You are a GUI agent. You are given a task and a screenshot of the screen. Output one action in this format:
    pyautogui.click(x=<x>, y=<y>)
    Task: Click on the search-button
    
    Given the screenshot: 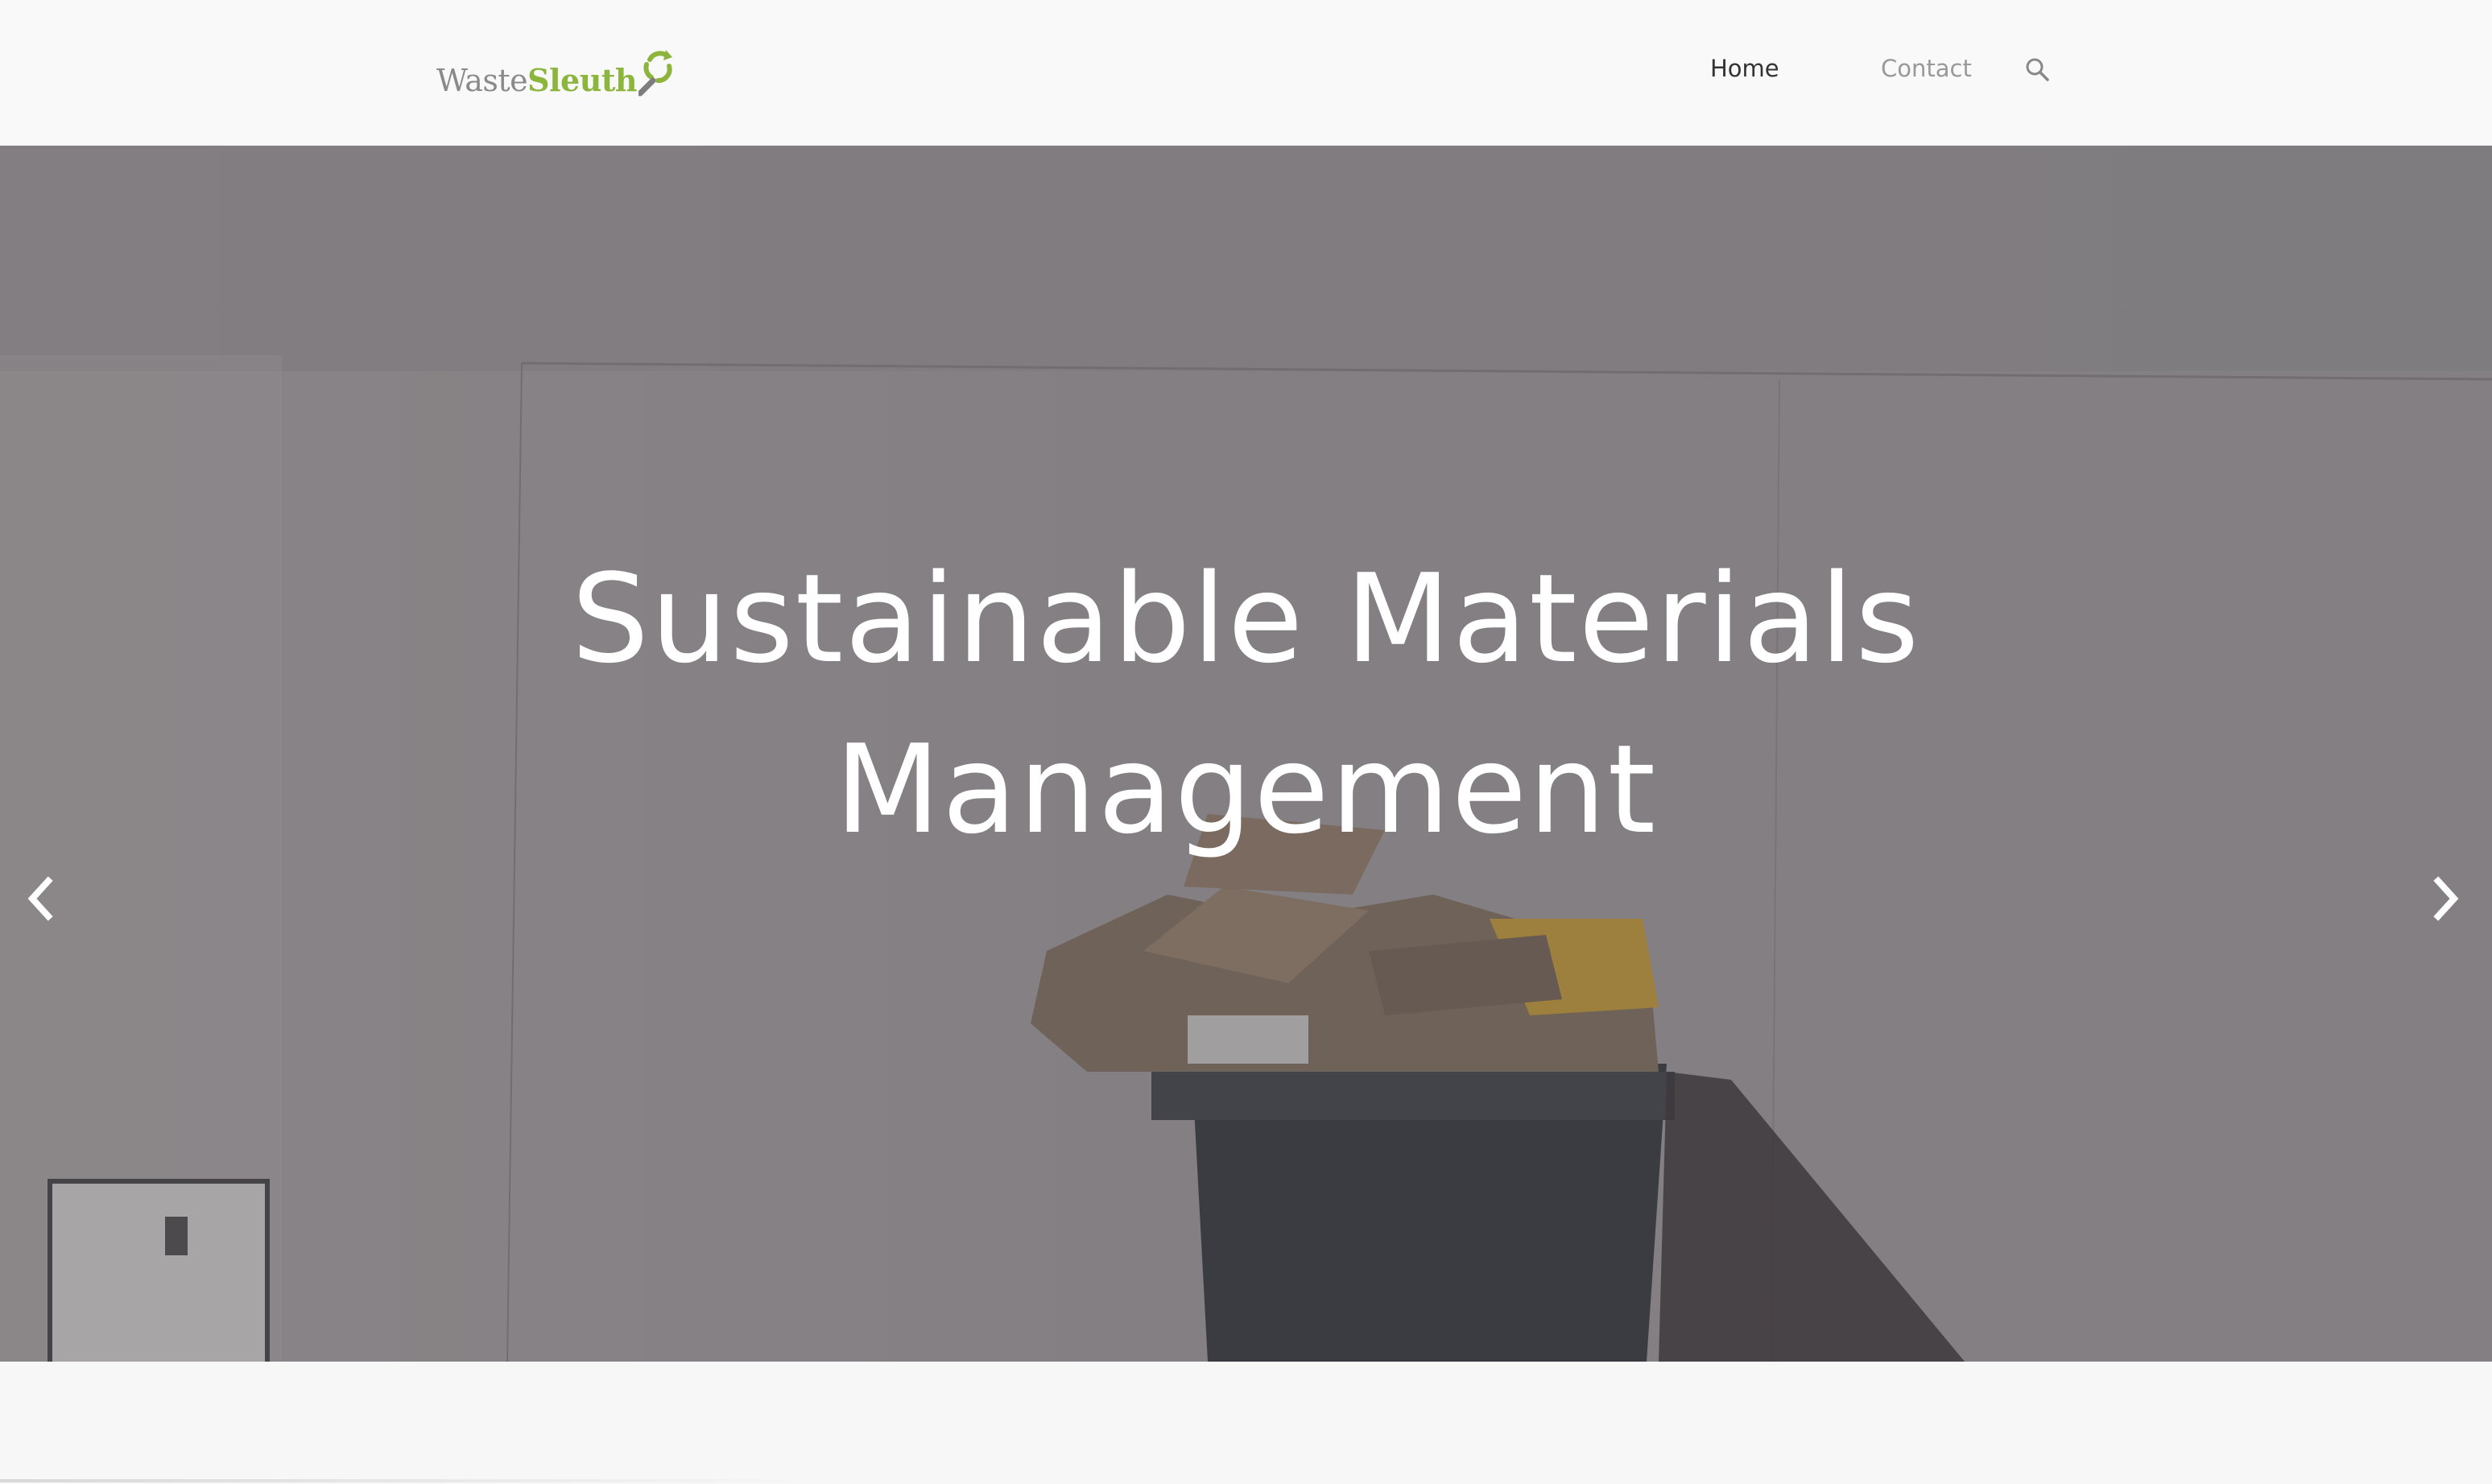 What is the action you would take?
    pyautogui.click(x=2037, y=69)
    